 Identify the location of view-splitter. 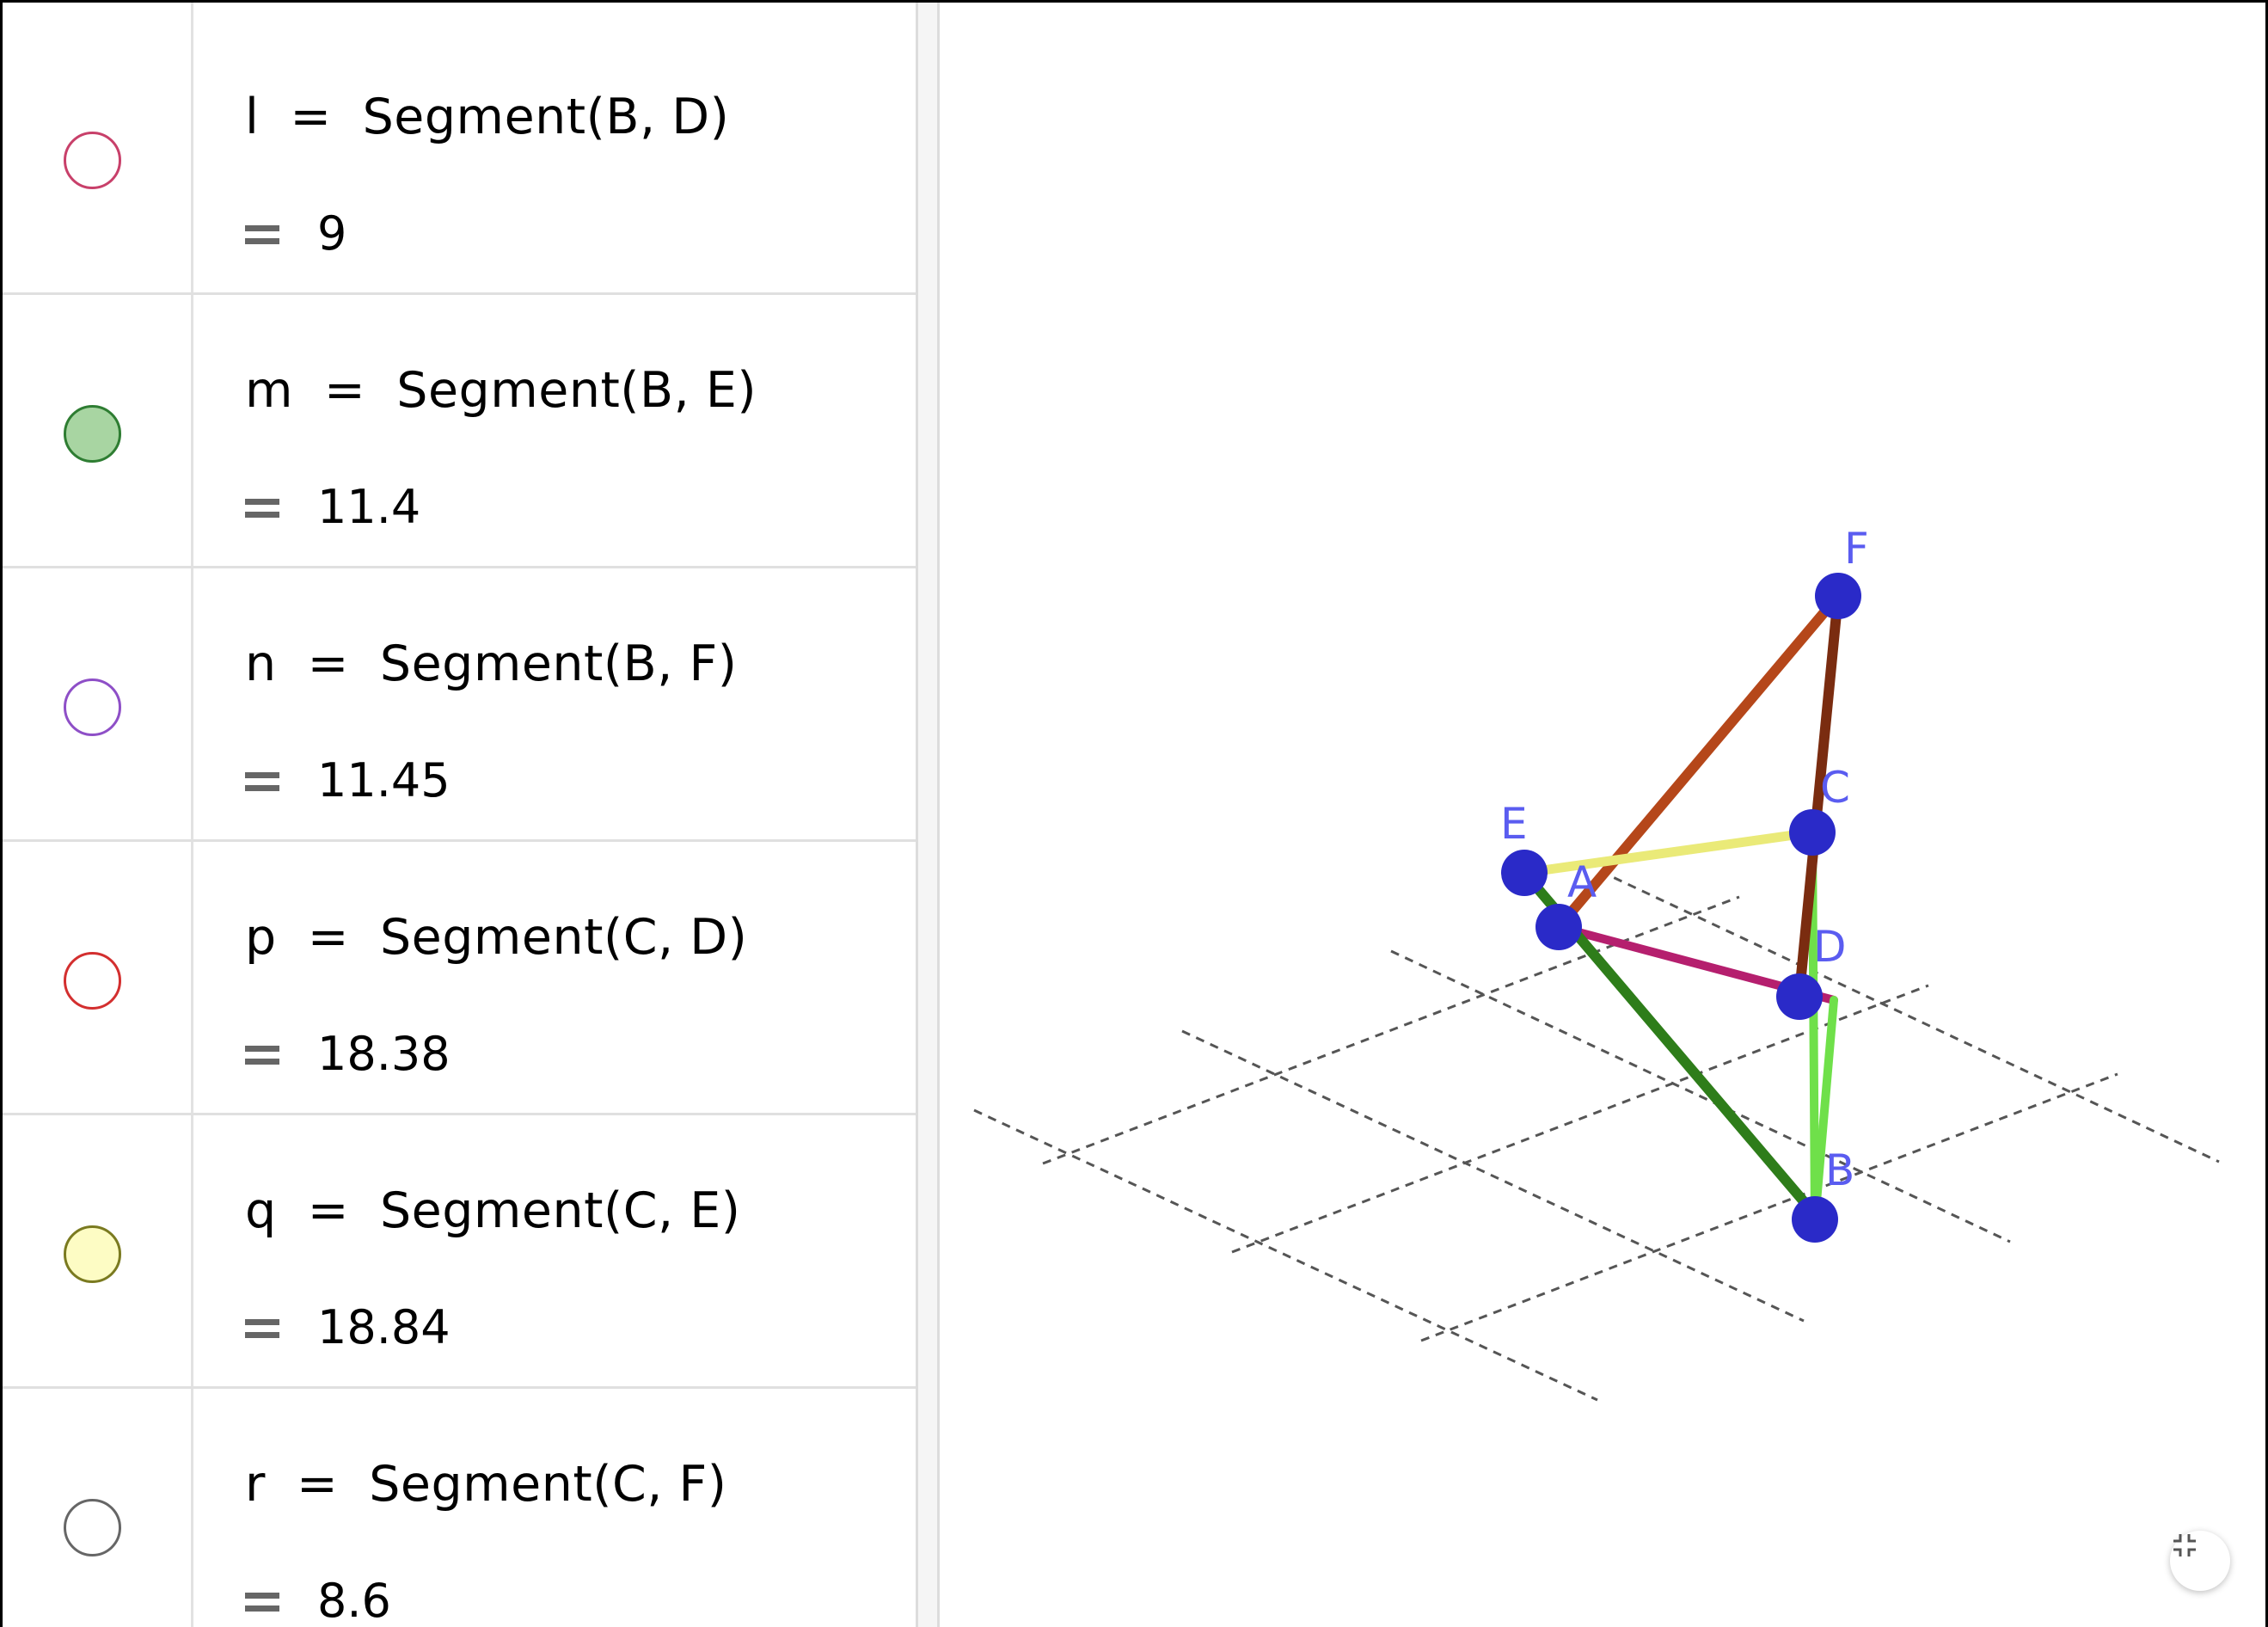
(928, 815).